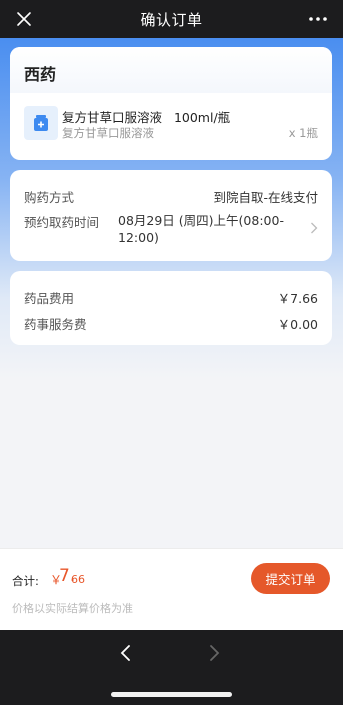 This screenshot has height=705, width=343. I want to click on drug-fee-row: 药品费用 ￥7.66, so click(171, 297).